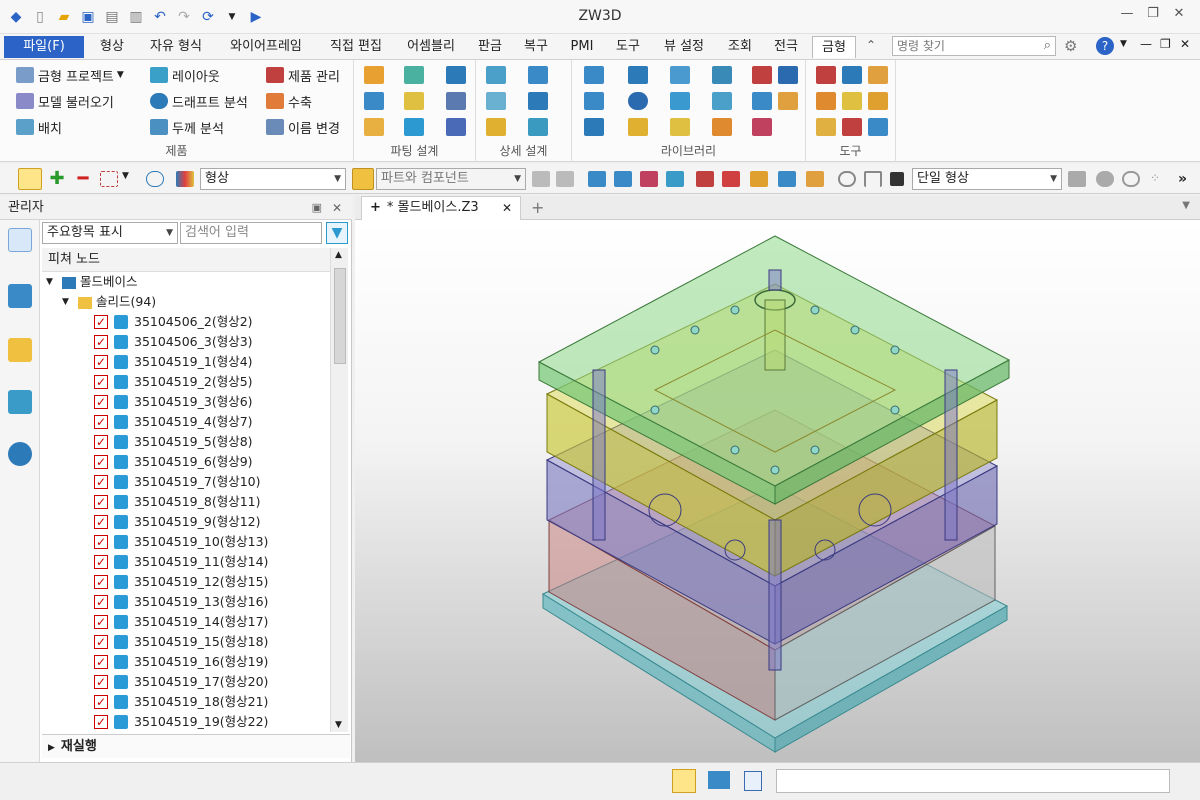  Describe the element at coordinates (266, 47) in the screenshot. I see `tab-wireframe: 와이어프레임` at that location.